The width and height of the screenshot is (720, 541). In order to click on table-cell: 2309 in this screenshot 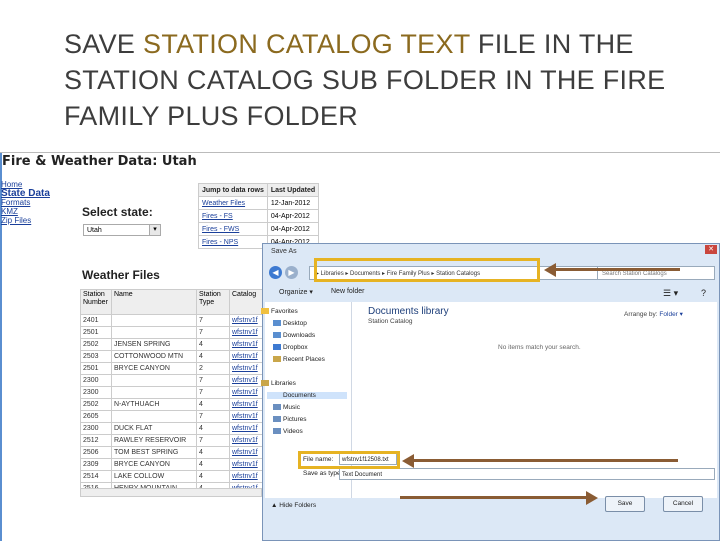, I will do `click(96, 464)`.